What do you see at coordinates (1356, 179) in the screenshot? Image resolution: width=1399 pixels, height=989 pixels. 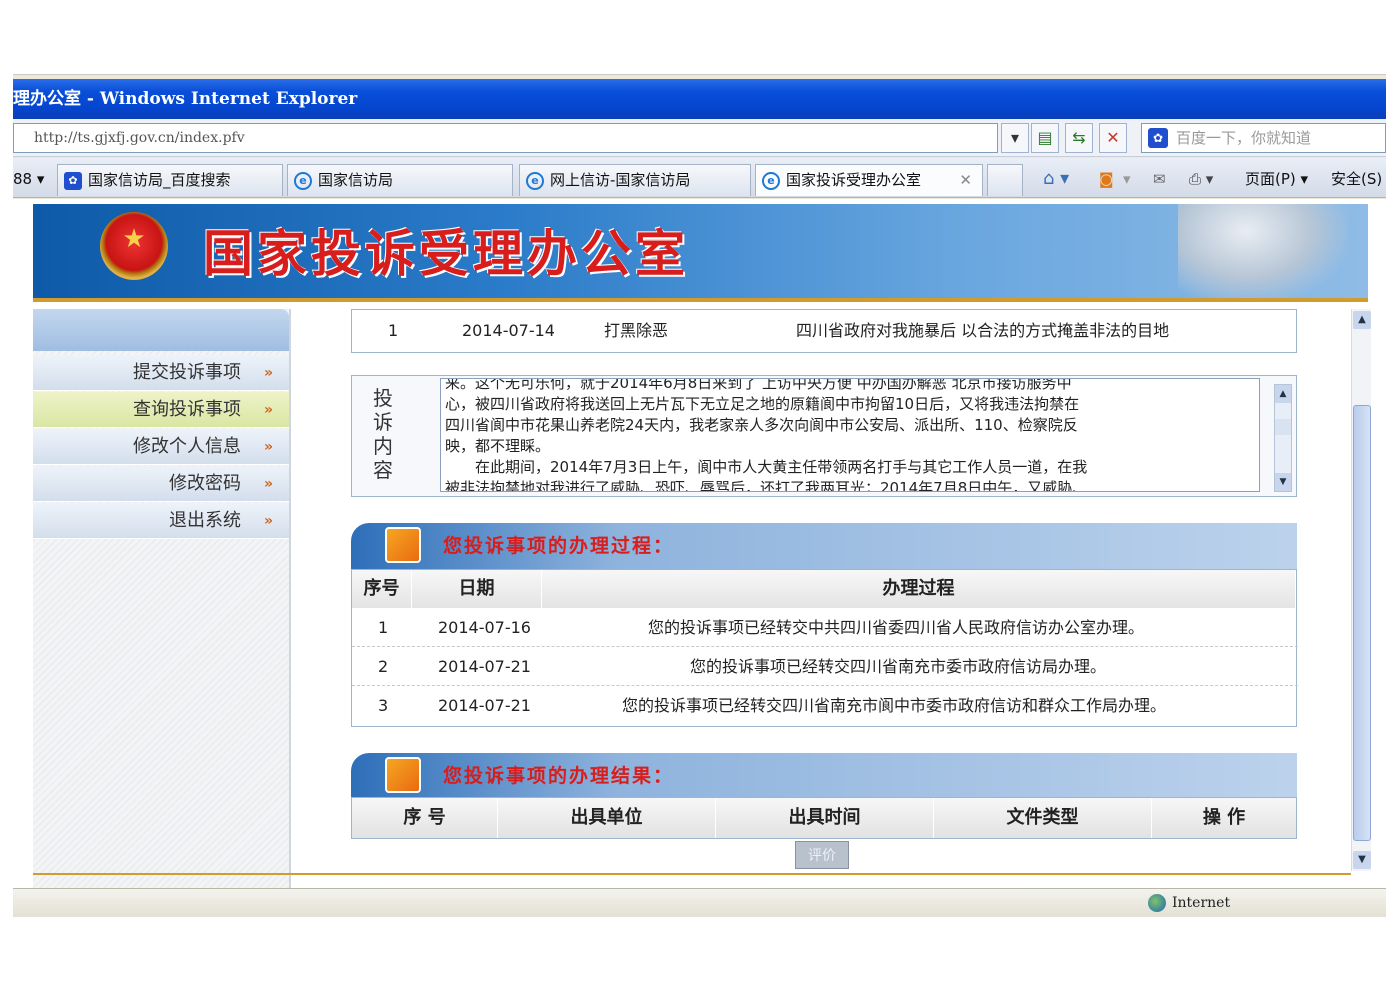 I see `safety-menu: 安全(S)` at bounding box center [1356, 179].